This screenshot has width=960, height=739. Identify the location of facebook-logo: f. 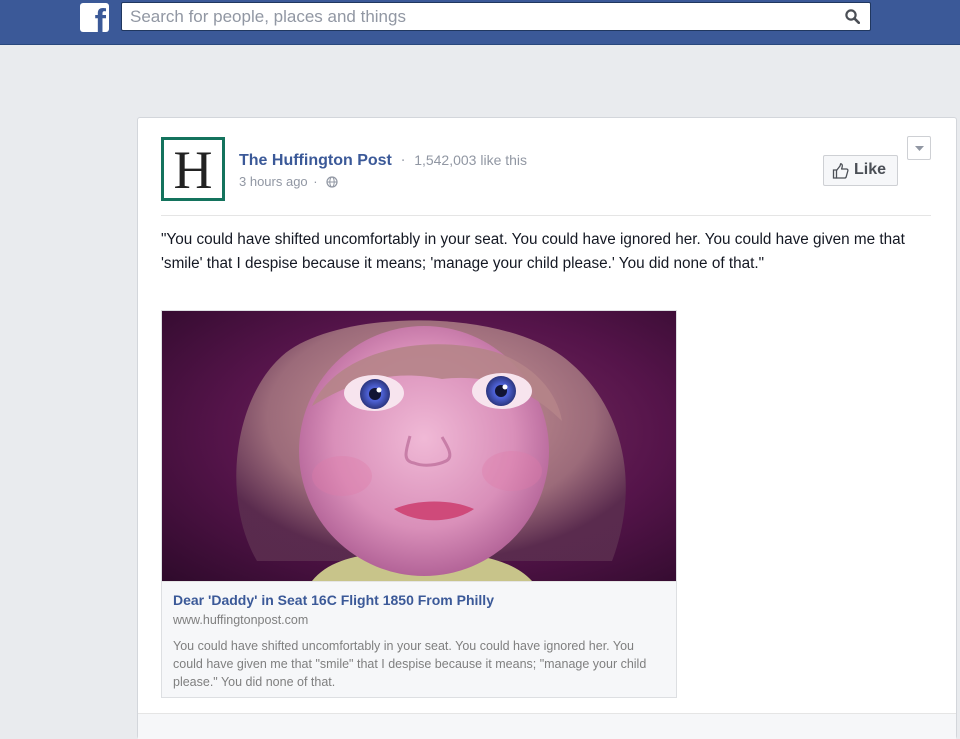
(94, 17).